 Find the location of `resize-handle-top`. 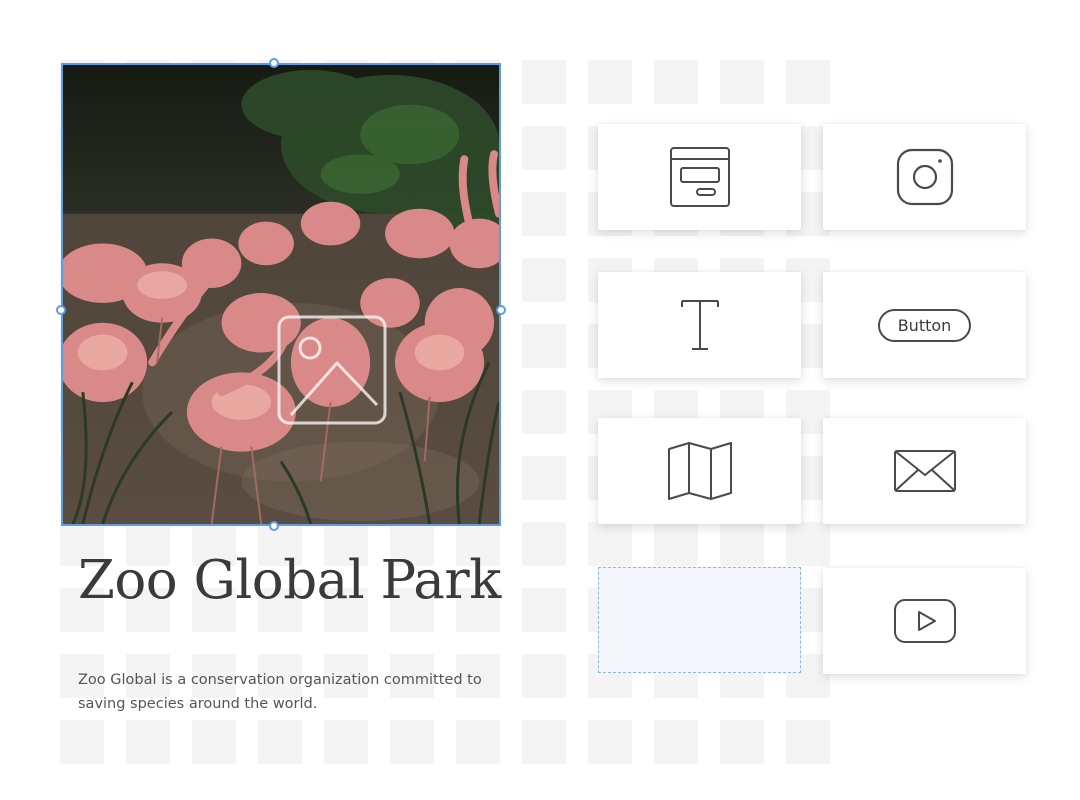

resize-handle-top is located at coordinates (274, 63).